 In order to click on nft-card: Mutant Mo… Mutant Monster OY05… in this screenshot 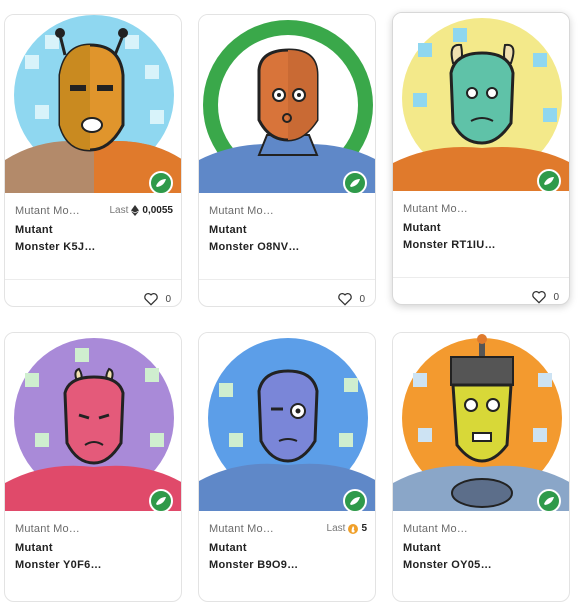, I will do `click(481, 467)`.